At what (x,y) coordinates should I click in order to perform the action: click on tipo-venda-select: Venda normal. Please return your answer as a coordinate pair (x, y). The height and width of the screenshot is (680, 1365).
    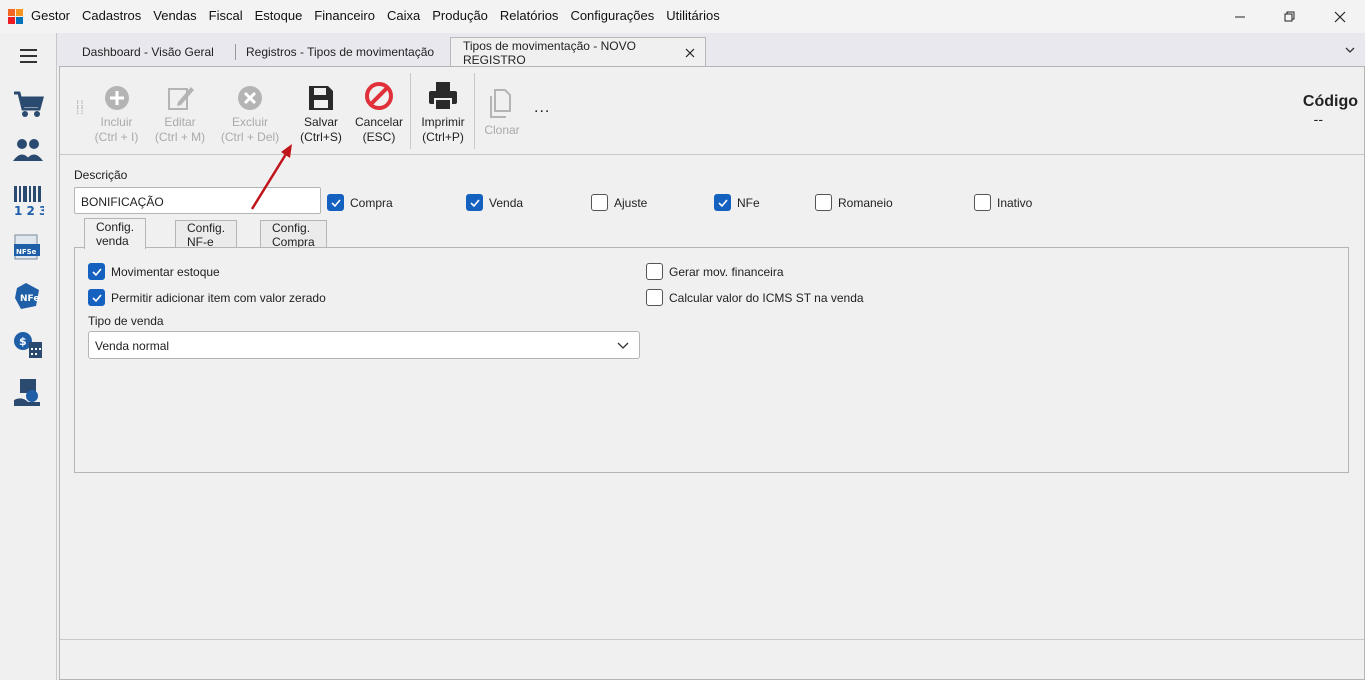
    Looking at the image, I should click on (364, 345).